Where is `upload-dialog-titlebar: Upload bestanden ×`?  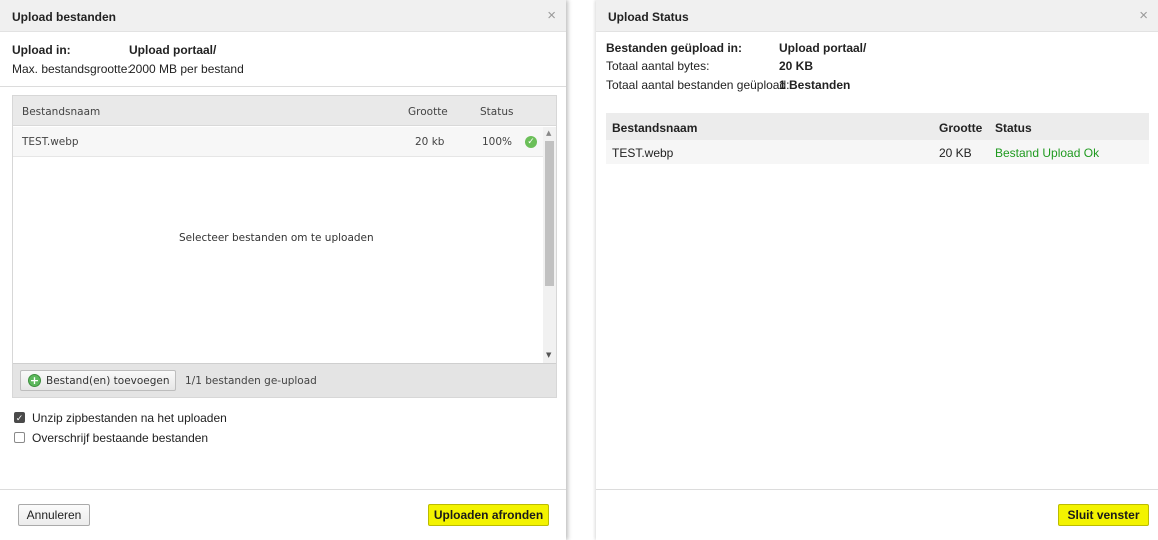
upload-dialog-titlebar: Upload bestanden × is located at coordinates (283, 16).